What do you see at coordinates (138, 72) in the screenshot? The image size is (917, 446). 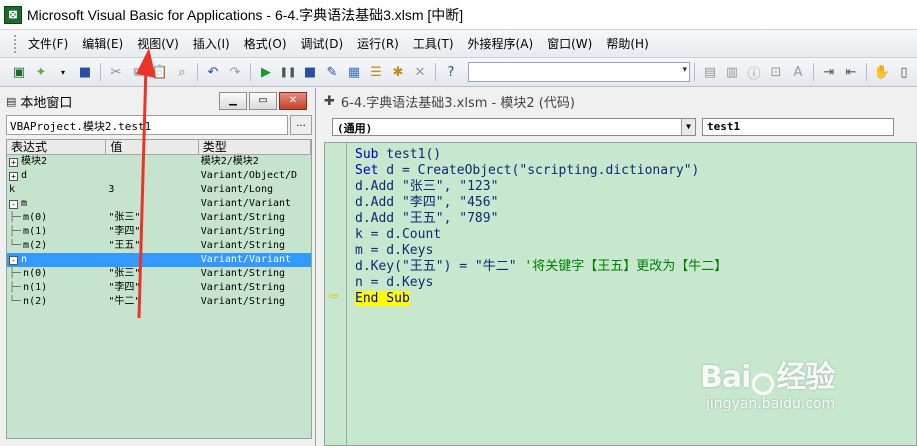 I see `copy-icon: ⧉` at bounding box center [138, 72].